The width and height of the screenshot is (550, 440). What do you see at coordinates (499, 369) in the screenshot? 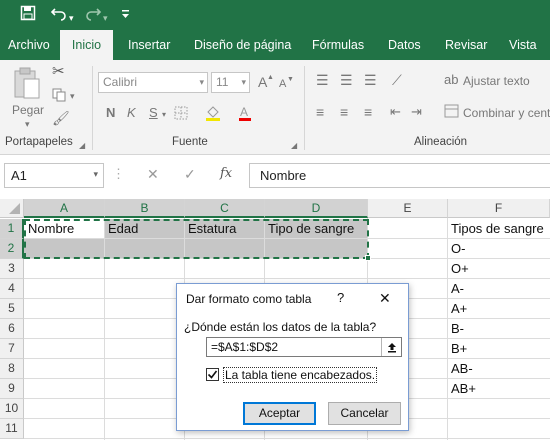
I see `cell-f8: AB-` at bounding box center [499, 369].